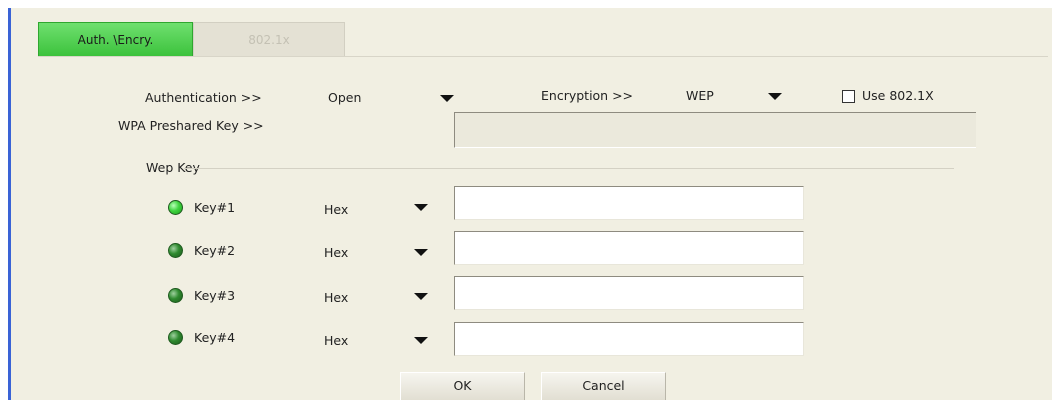 Image resolution: width=1052 pixels, height=400 pixels. I want to click on key2-format-dropdown-arrow-icon, so click(421, 252).